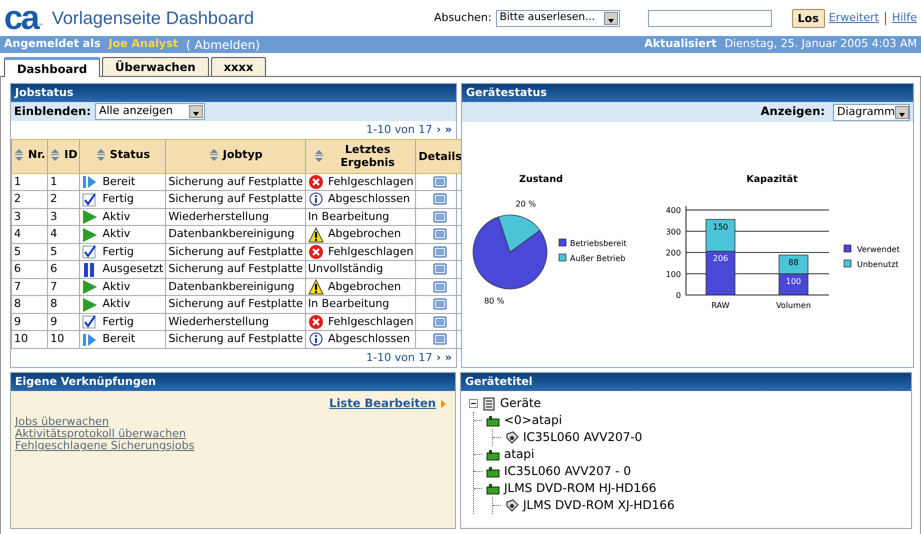 The width and height of the screenshot is (921, 534). I want to click on column-header: Nr., so click(37, 155).